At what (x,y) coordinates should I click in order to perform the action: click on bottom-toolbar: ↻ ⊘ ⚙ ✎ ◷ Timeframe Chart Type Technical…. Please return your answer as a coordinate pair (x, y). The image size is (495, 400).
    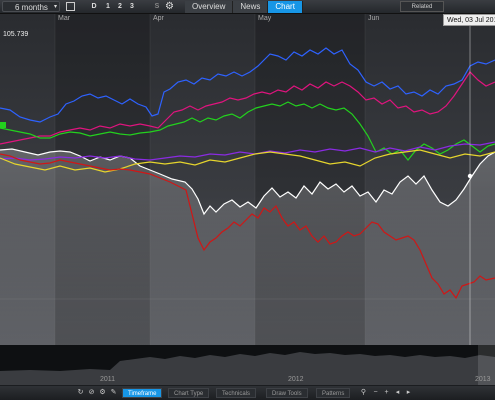
    Looking at the image, I should click on (247, 393).